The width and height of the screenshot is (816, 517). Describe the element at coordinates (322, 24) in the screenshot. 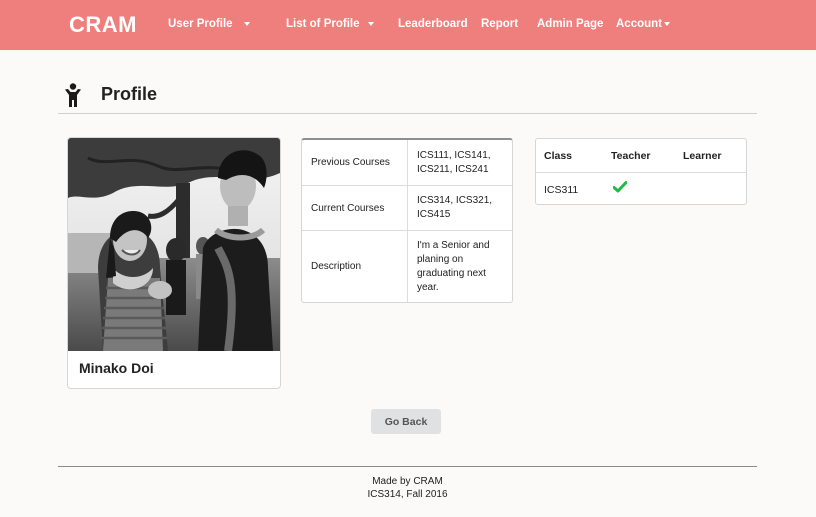

I see `nav-list-of-profile: List of Profile` at that location.